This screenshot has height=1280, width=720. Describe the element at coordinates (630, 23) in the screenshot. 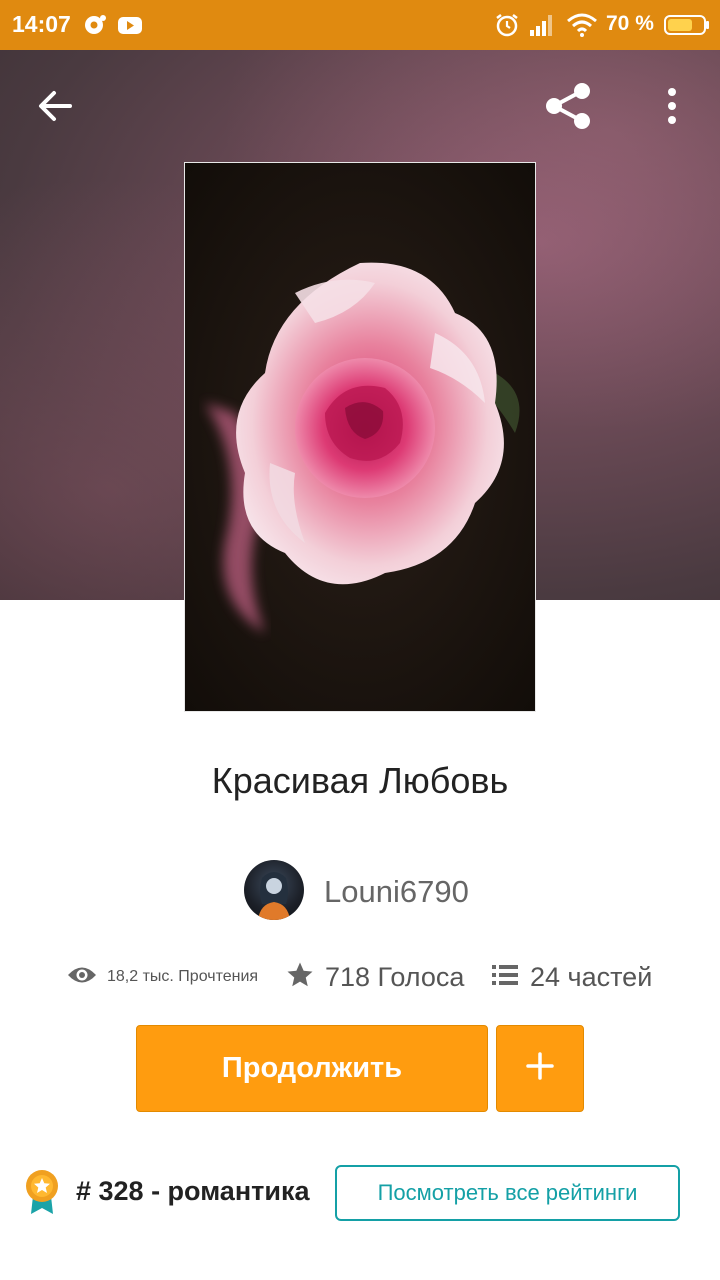

I see `battery-percent: 70 %` at that location.